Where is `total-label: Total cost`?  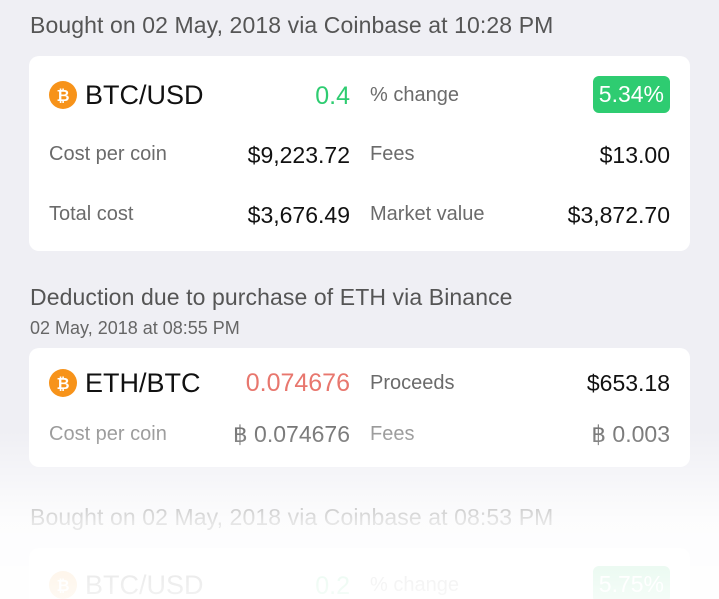
total-label: Total cost is located at coordinates (91, 214).